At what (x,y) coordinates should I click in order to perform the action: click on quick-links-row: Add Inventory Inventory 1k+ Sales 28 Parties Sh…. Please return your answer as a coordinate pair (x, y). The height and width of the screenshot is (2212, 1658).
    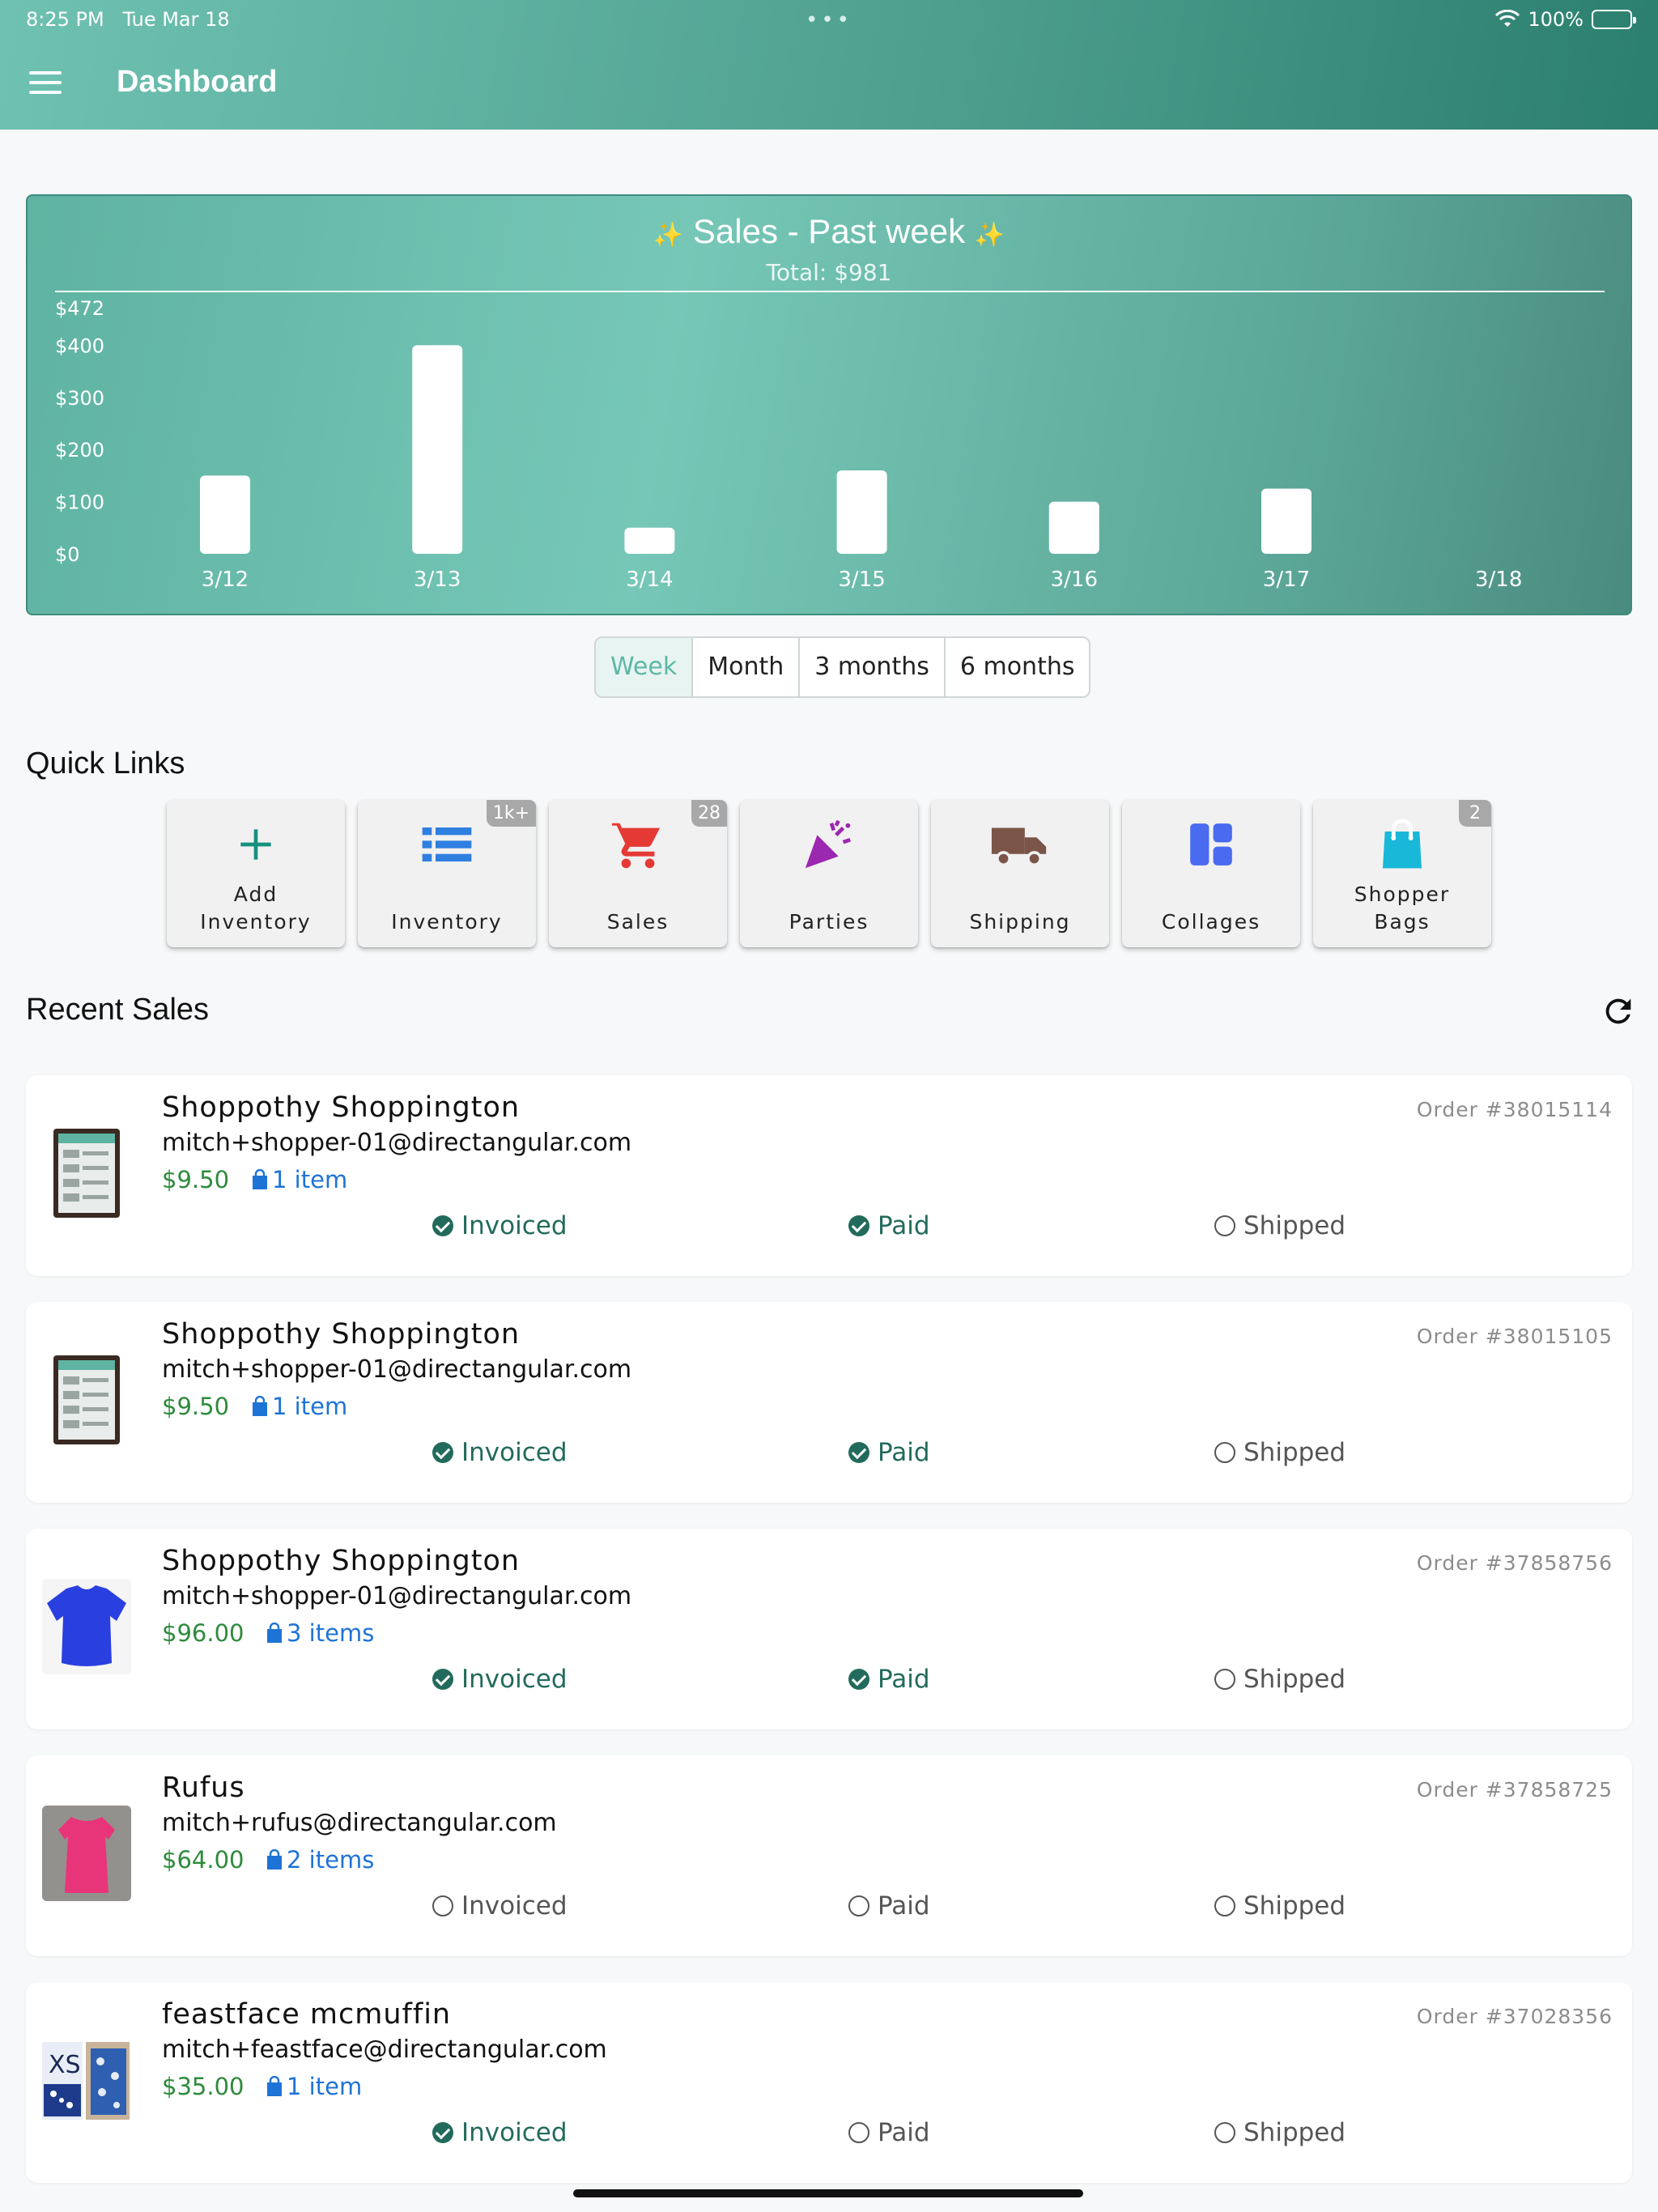
    Looking at the image, I should click on (829, 874).